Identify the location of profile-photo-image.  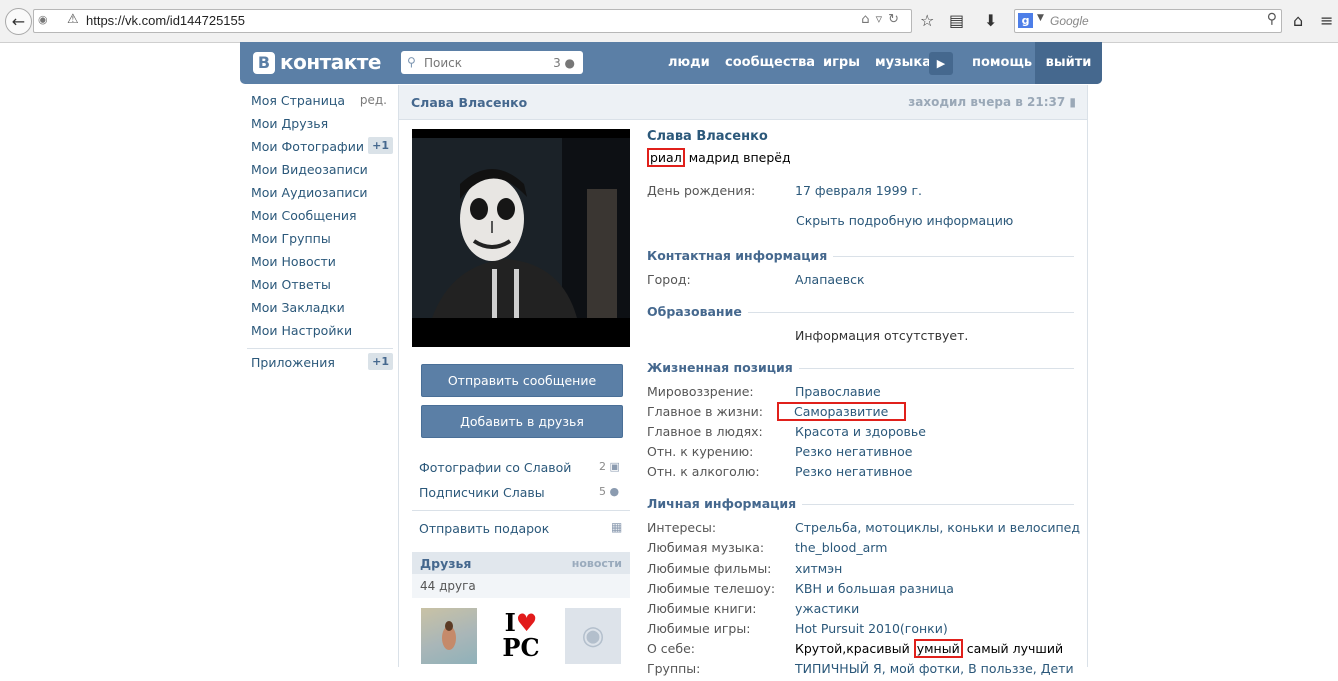
(521, 238).